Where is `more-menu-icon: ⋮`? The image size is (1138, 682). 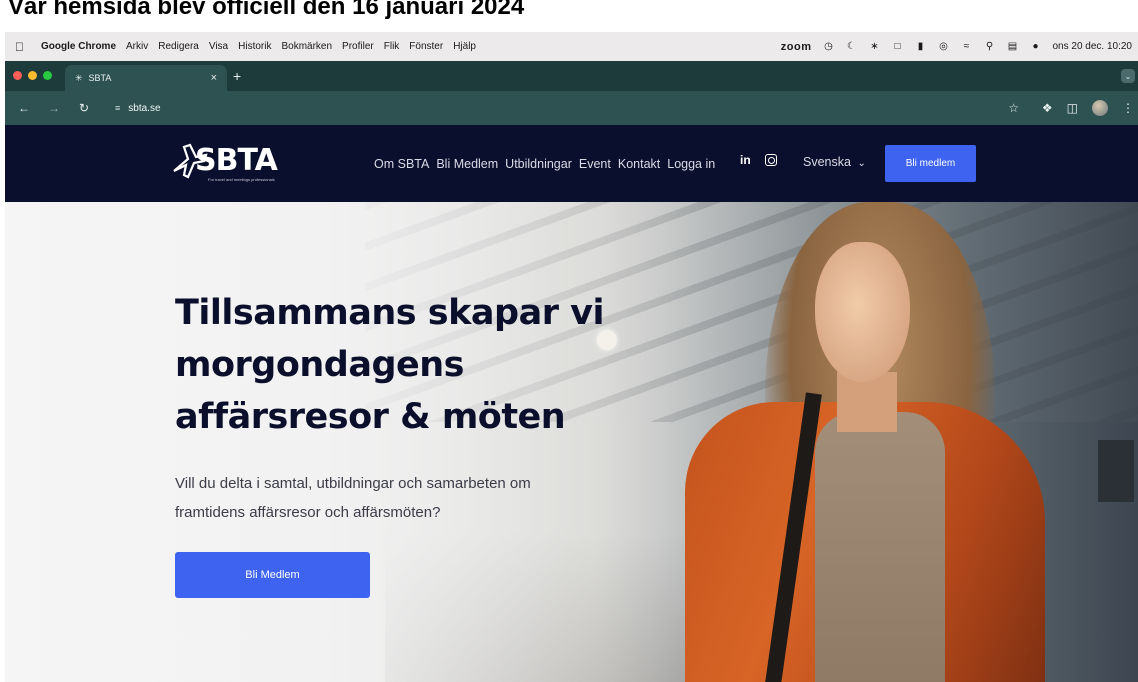
more-menu-icon: ⋮ is located at coordinates (1128, 108).